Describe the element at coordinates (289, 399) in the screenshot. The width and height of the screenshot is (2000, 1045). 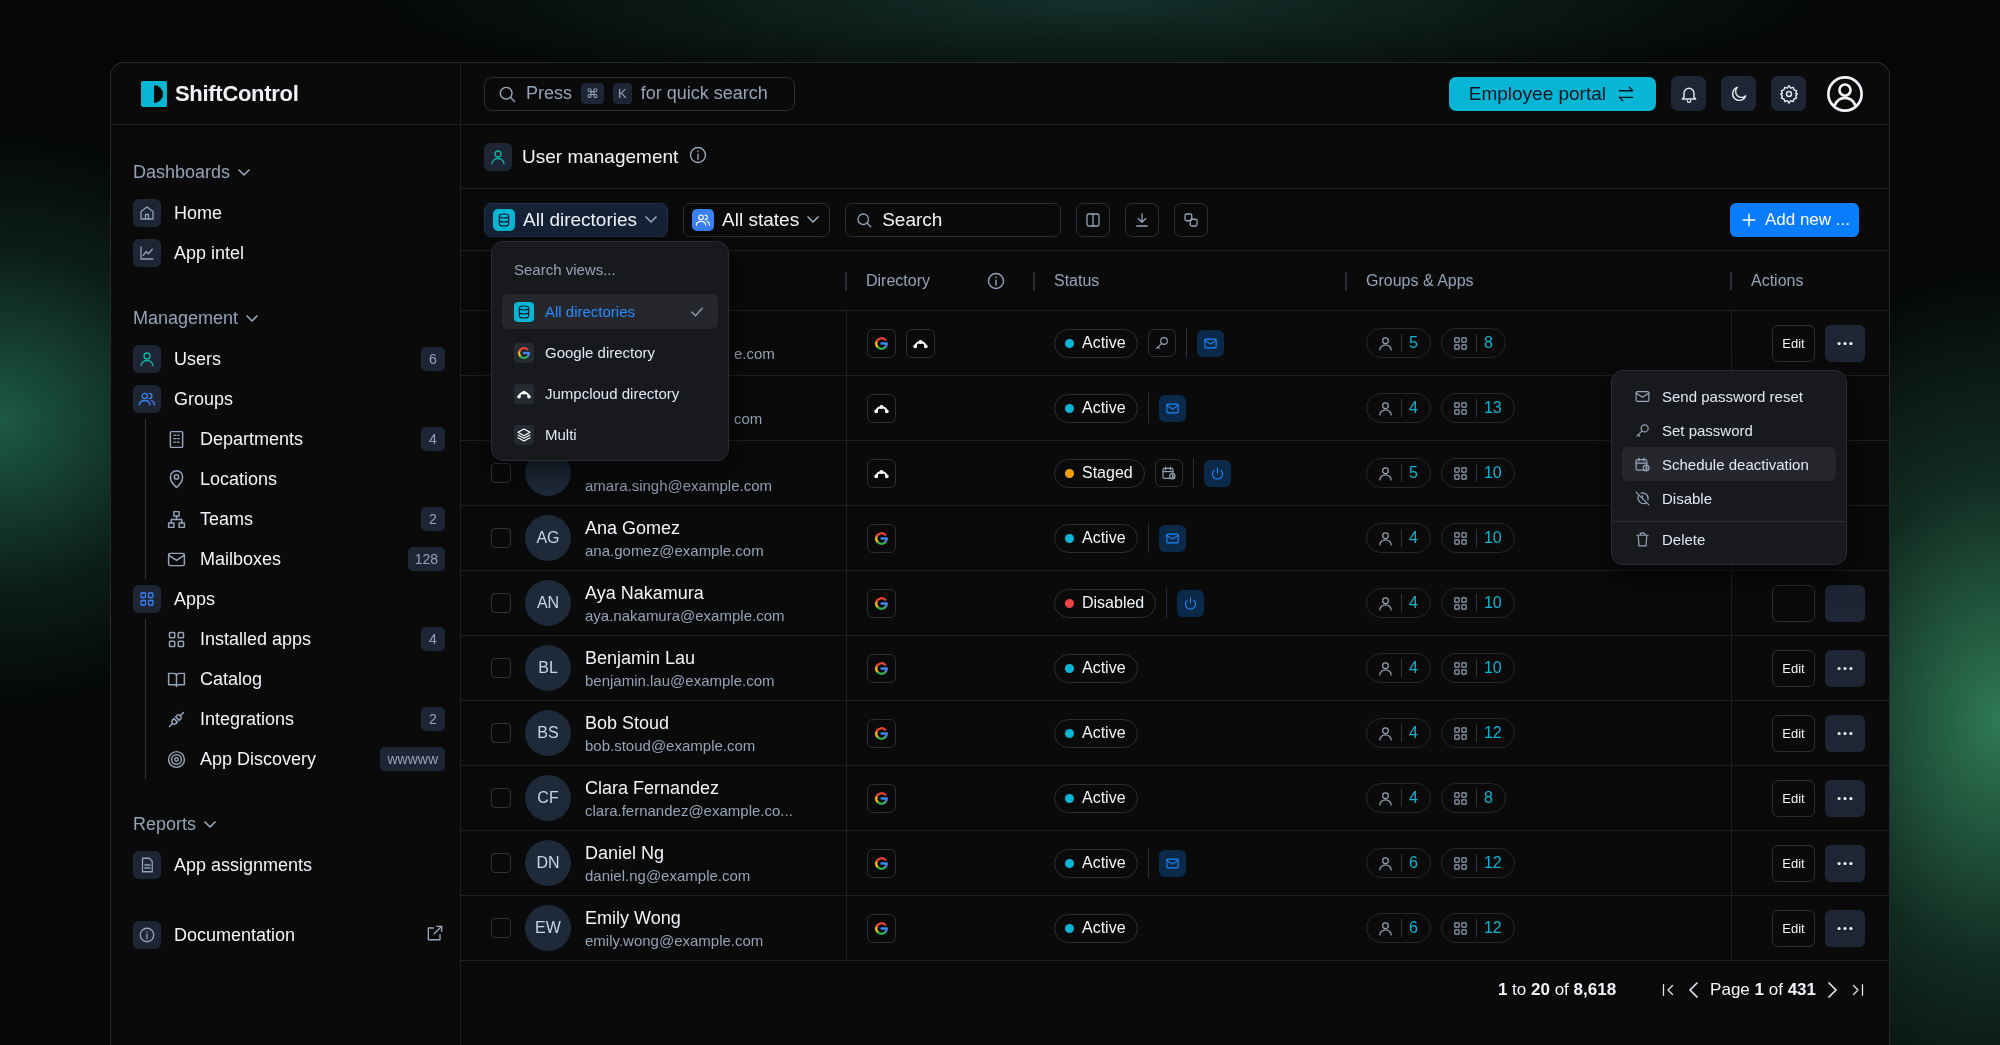
I see `sidebar-item: Groups` at that location.